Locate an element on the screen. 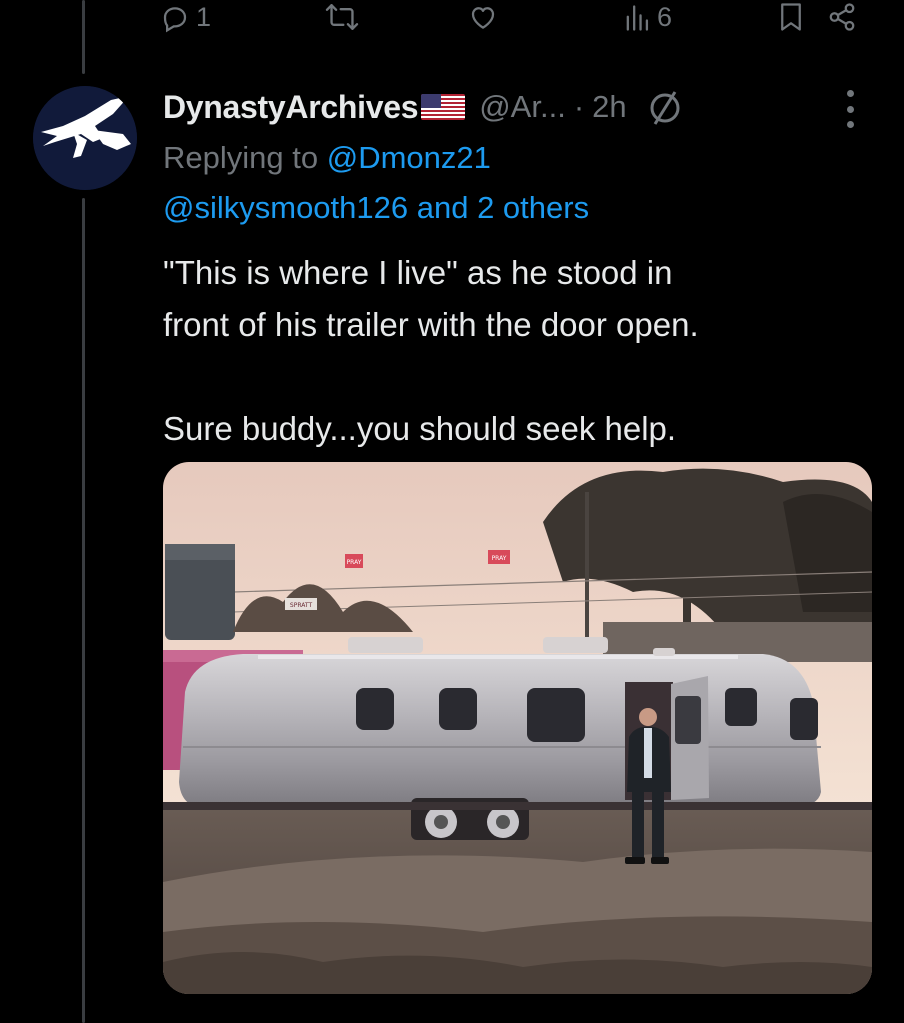 Image resolution: width=904 pixels, height=1023 pixels. reply-count: 1 is located at coordinates (204, 17).